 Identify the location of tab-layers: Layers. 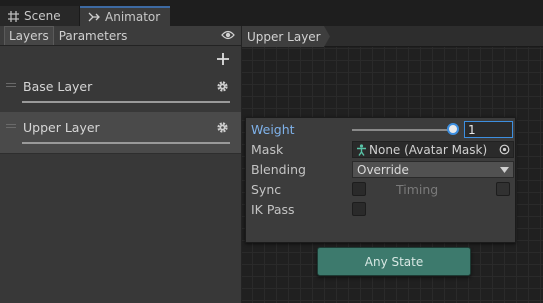
(29, 35).